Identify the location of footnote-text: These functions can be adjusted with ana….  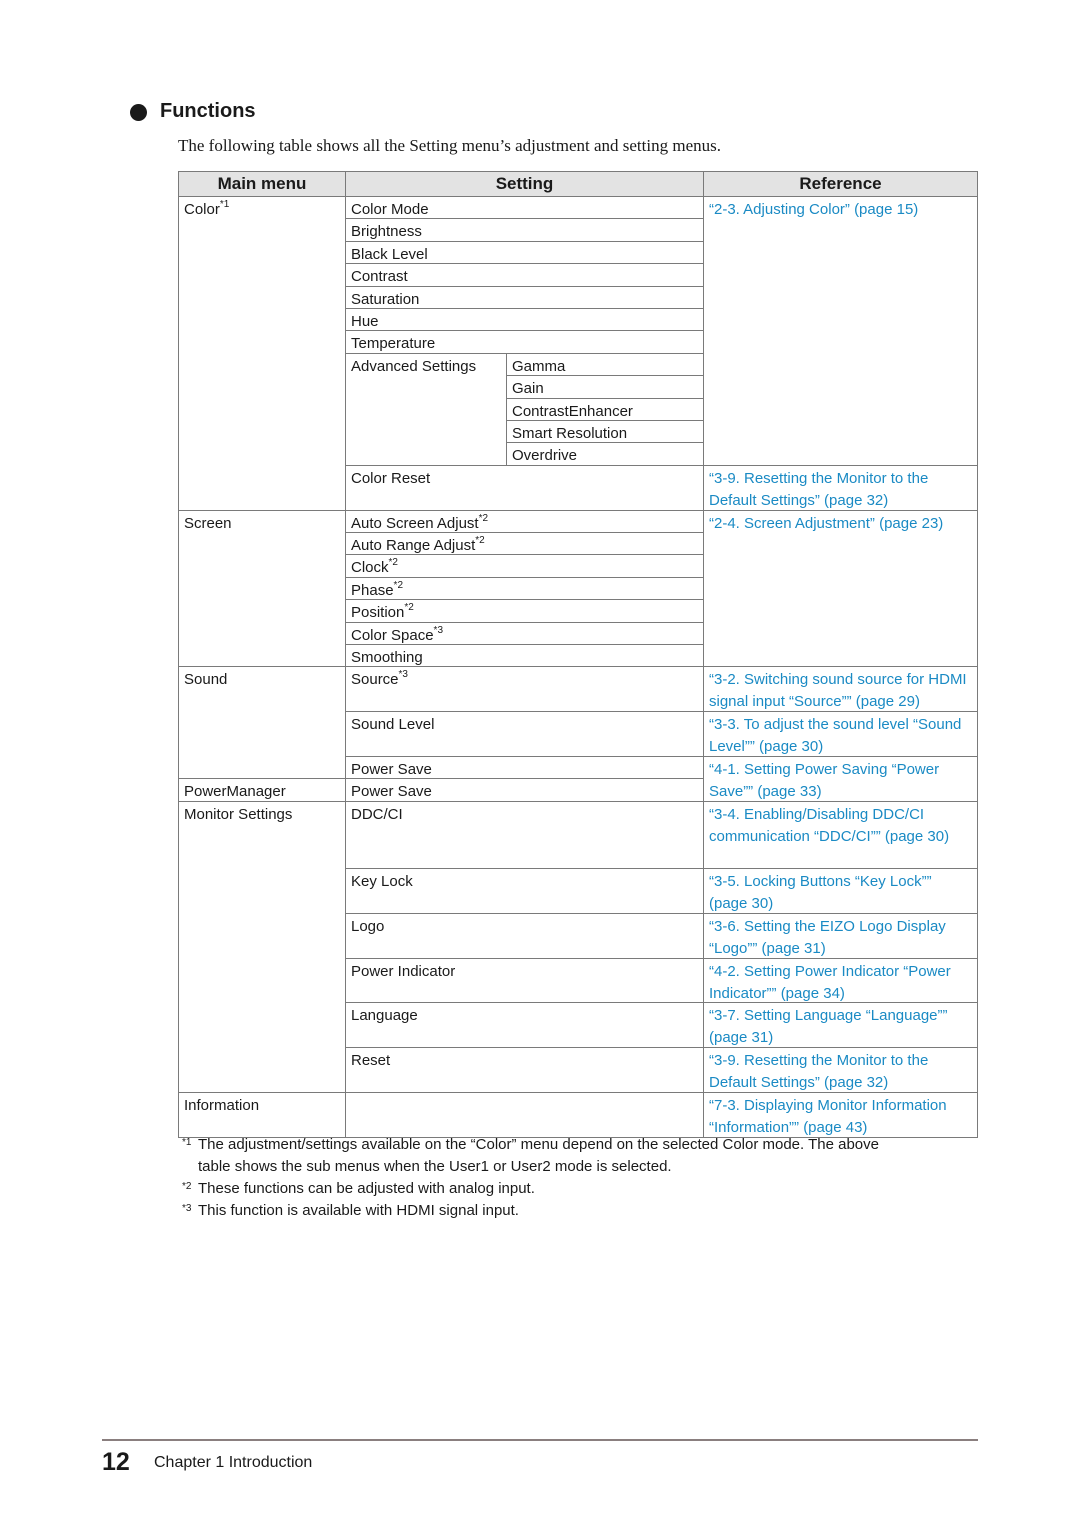
(366, 1188).